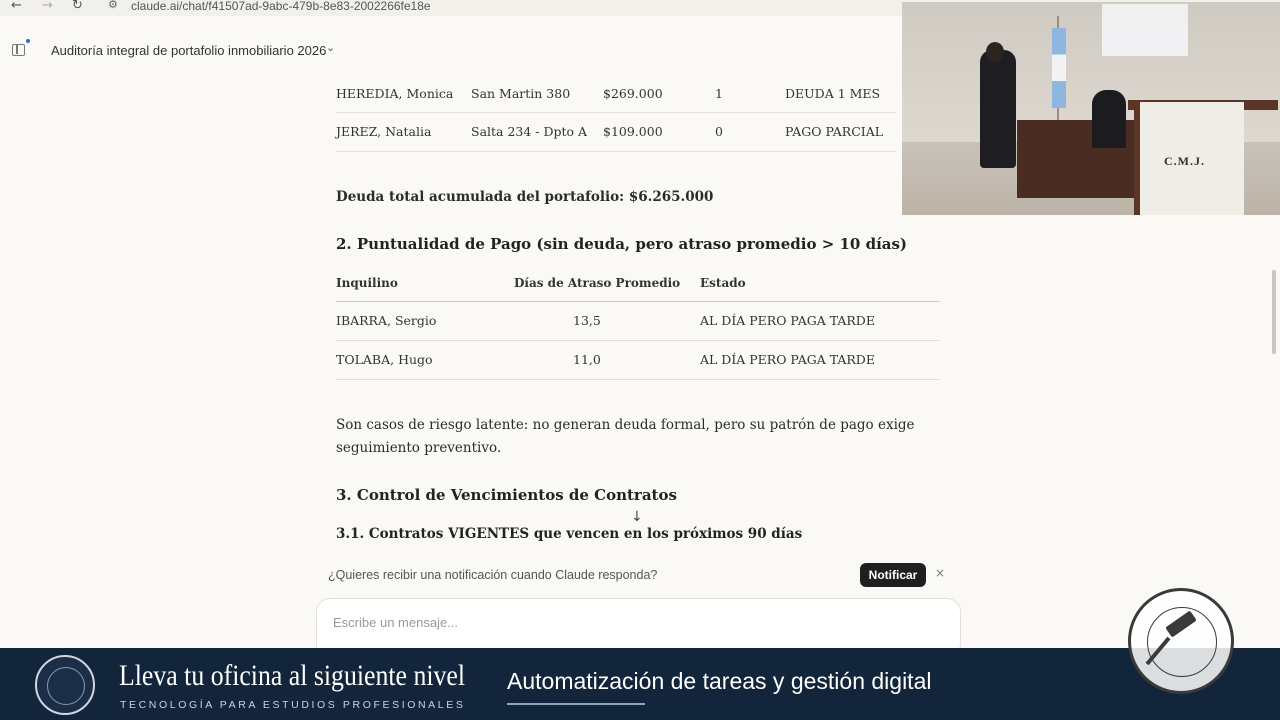 This screenshot has height=720, width=1280. What do you see at coordinates (719, 131) in the screenshot?
I see `table-cell: 0` at bounding box center [719, 131].